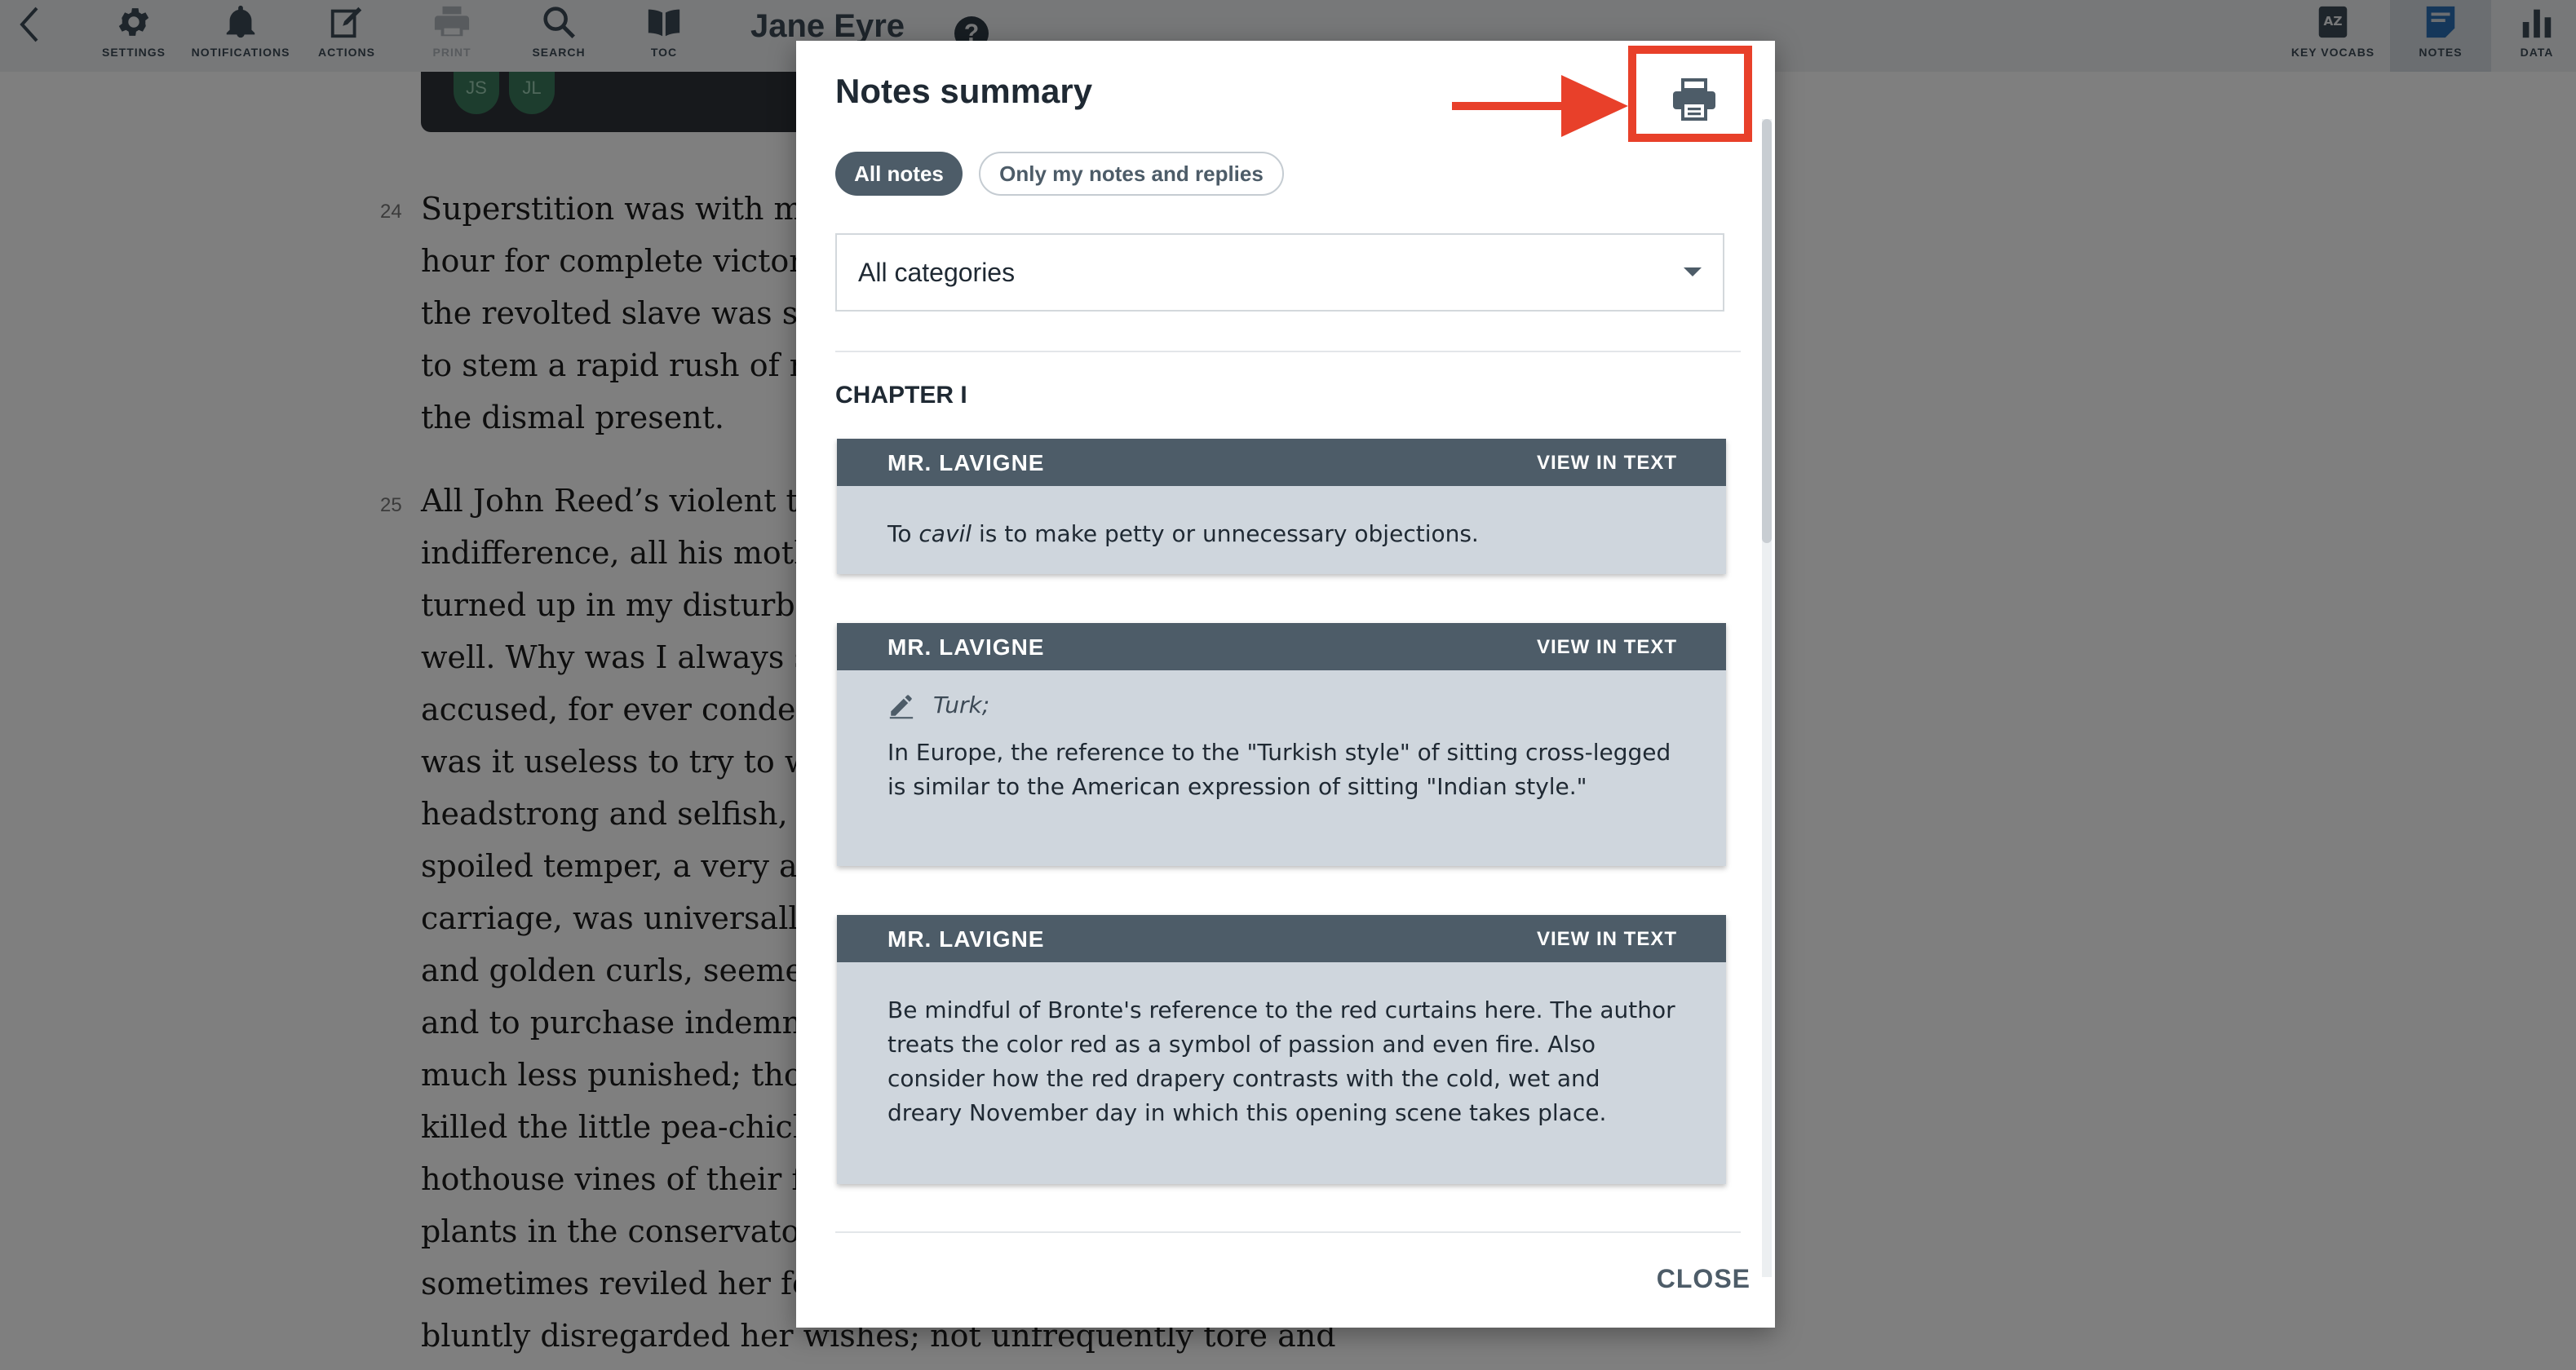 The width and height of the screenshot is (2576, 1370). I want to click on chapter-heading: CHAPTER I, so click(901, 395).